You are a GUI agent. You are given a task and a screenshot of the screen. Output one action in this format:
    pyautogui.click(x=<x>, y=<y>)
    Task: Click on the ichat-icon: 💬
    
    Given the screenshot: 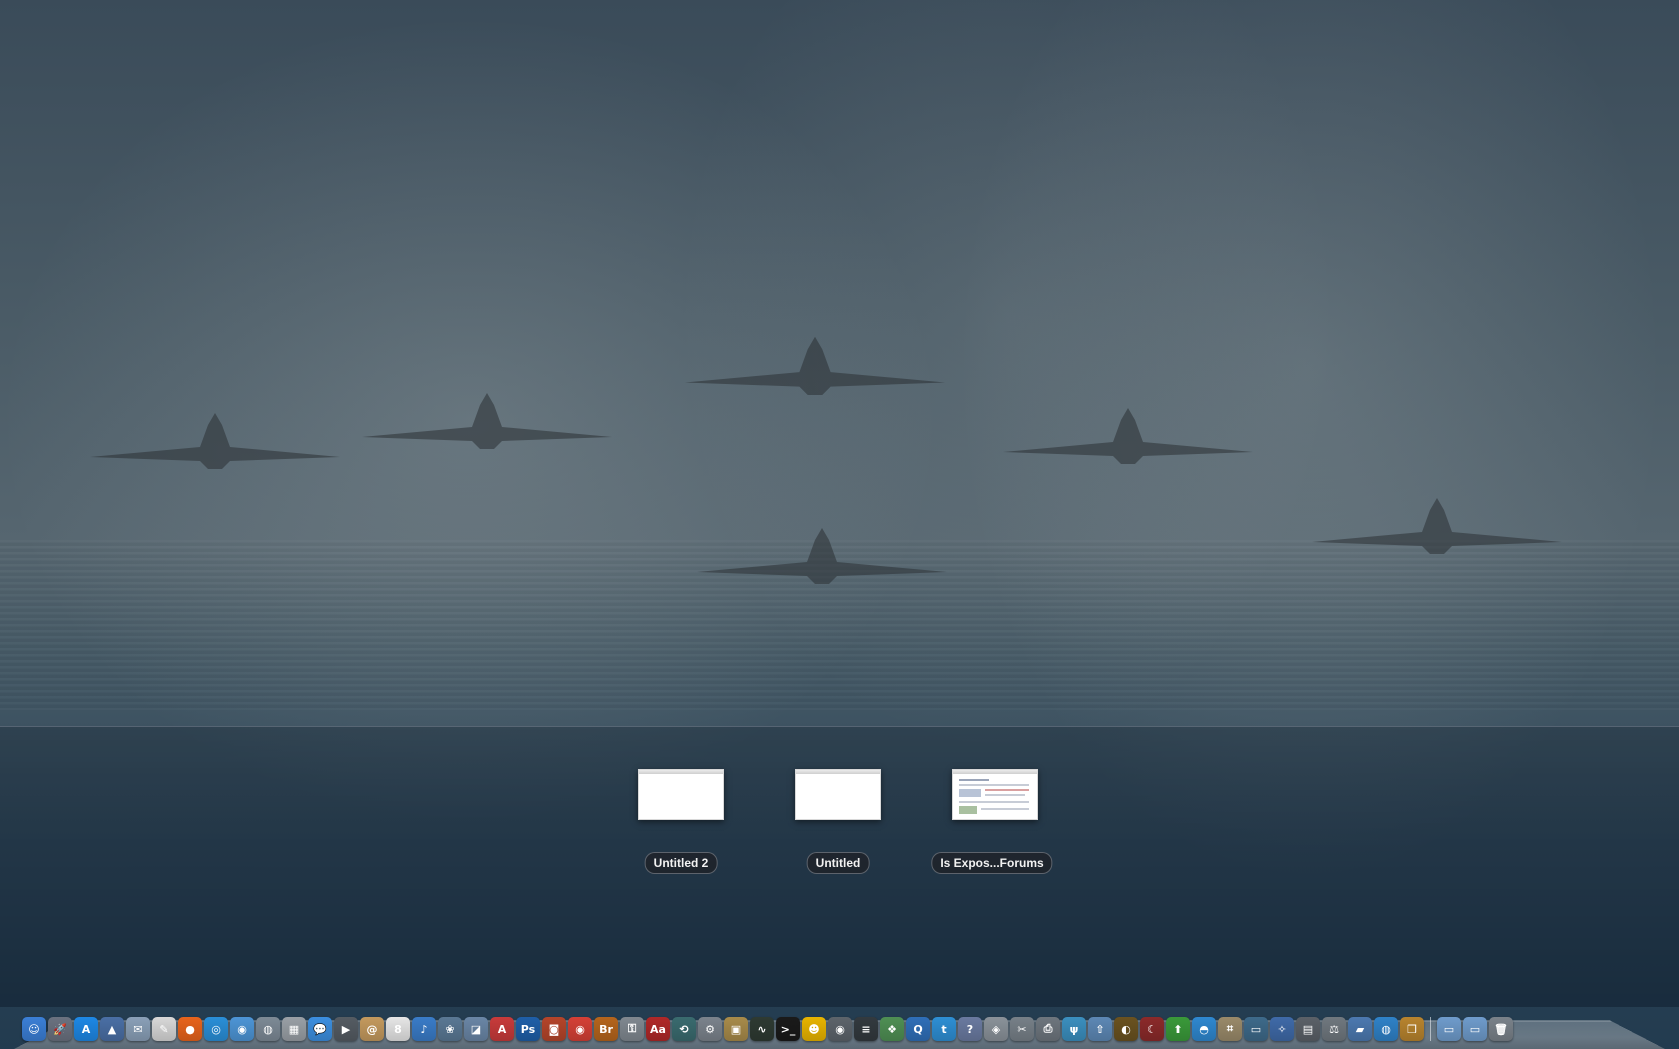 What is the action you would take?
    pyautogui.click(x=320, y=1029)
    